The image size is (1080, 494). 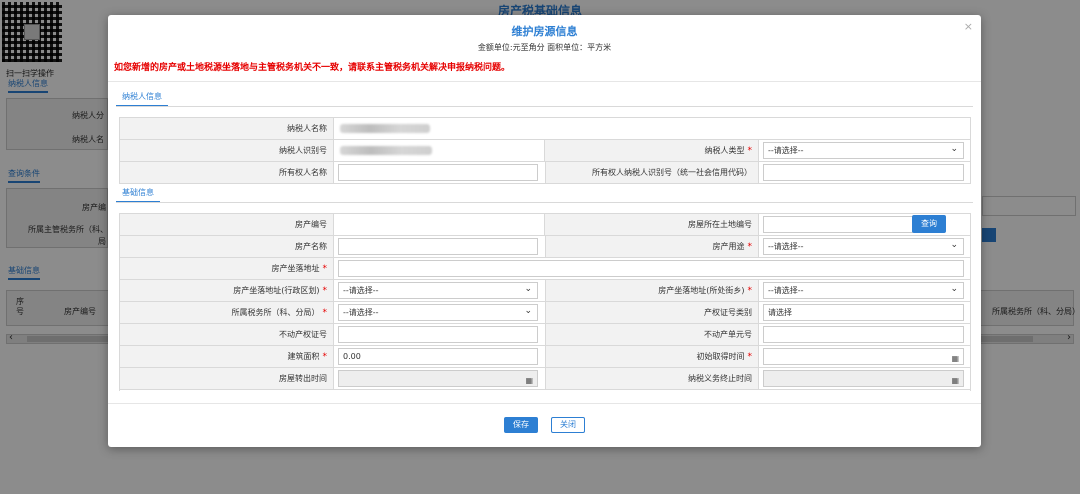 What do you see at coordinates (439, 224) in the screenshot?
I see `property-code-value` at bounding box center [439, 224].